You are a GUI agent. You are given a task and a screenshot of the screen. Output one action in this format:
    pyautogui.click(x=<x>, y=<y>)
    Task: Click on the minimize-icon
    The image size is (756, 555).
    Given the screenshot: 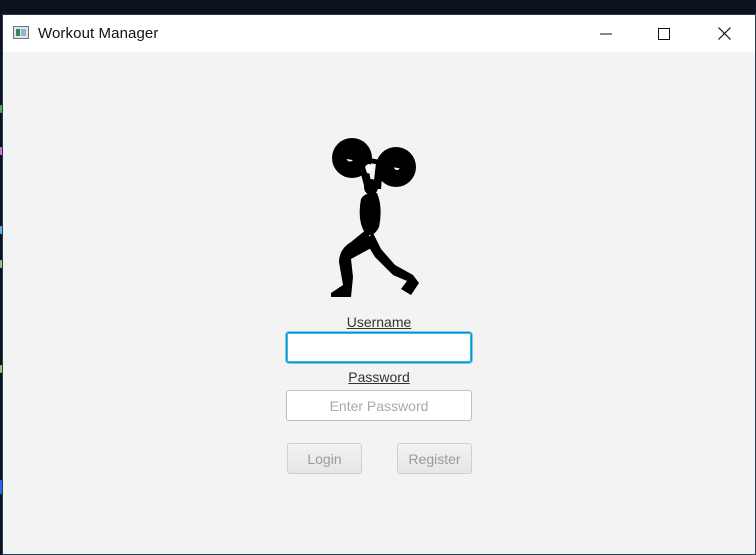 What is the action you would take?
    pyautogui.click(x=606, y=33)
    